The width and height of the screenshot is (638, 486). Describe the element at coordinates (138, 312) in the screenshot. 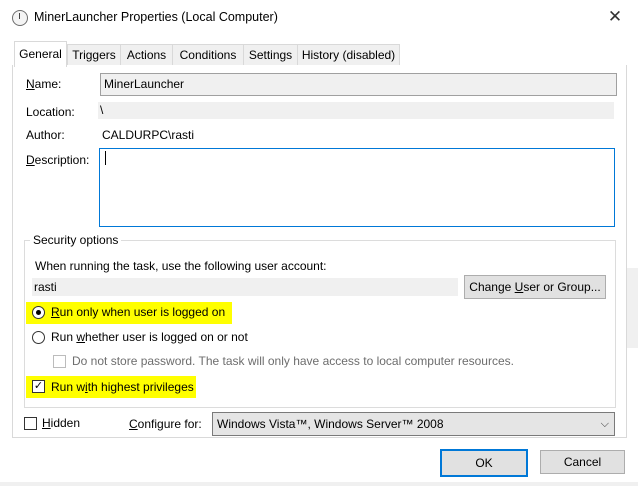

I see `radio-logged-on-label: Run only when user is logged on` at that location.